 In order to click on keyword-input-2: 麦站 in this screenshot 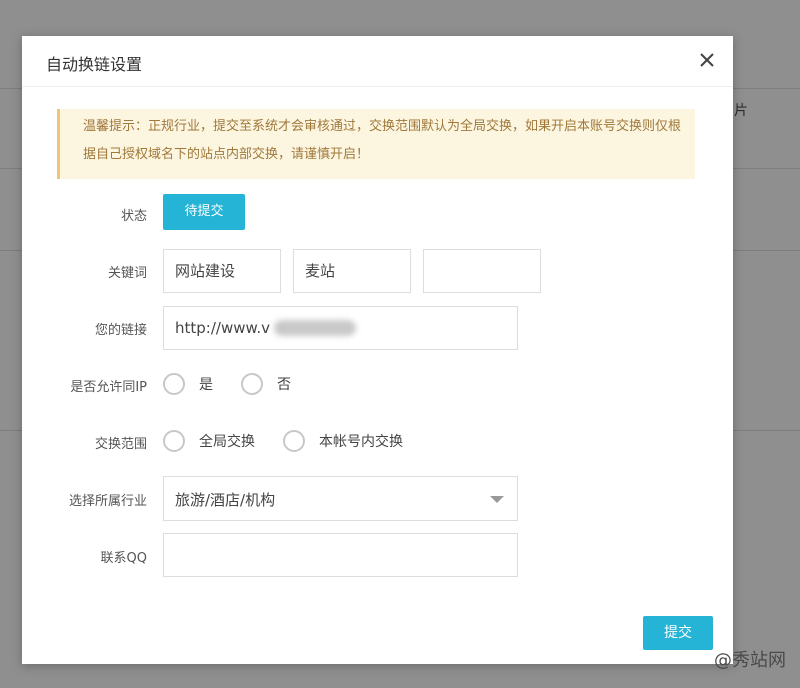, I will do `click(352, 271)`.